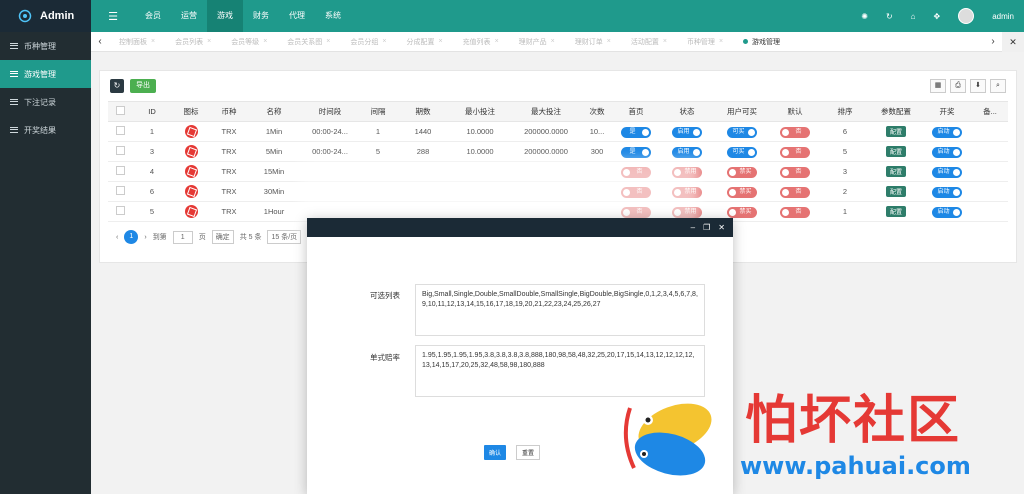  Describe the element at coordinates (845, 111) in the screenshot. I see `column-header: 排序` at that location.